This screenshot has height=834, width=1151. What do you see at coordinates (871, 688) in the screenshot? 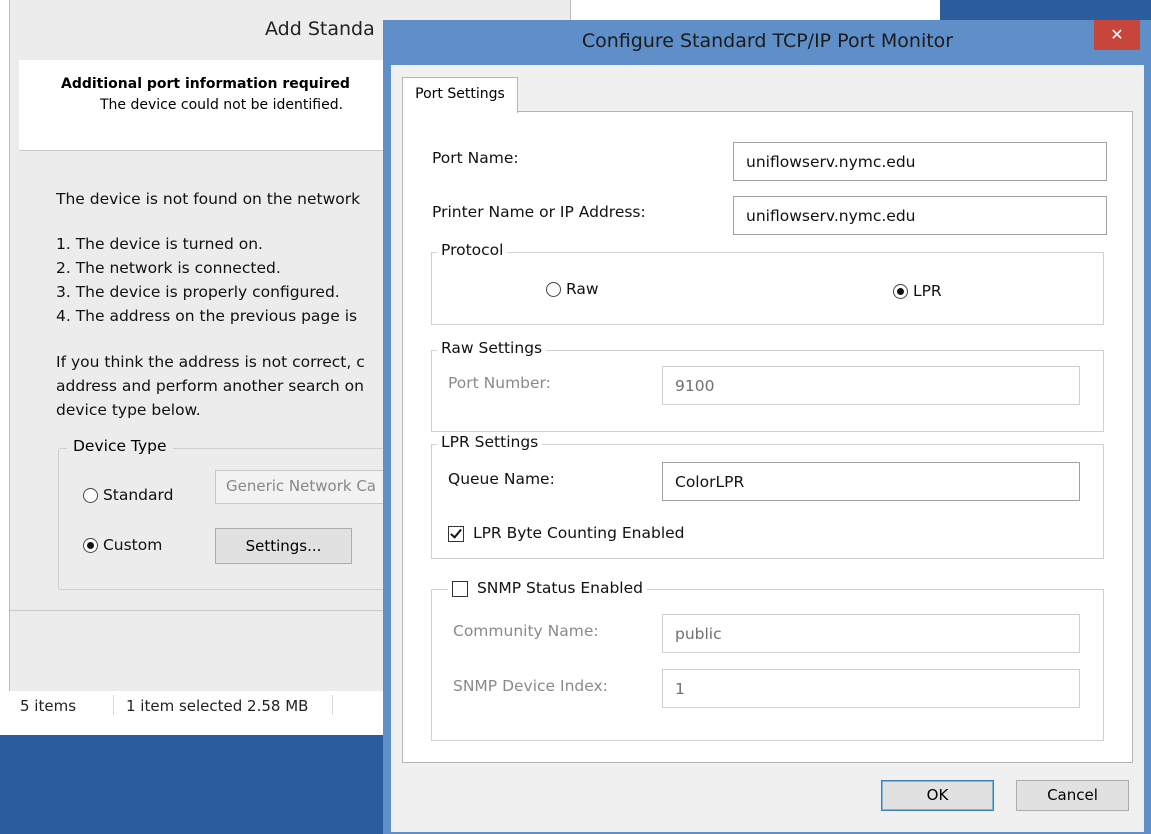
I see `snmp-device-index-input: 1` at bounding box center [871, 688].